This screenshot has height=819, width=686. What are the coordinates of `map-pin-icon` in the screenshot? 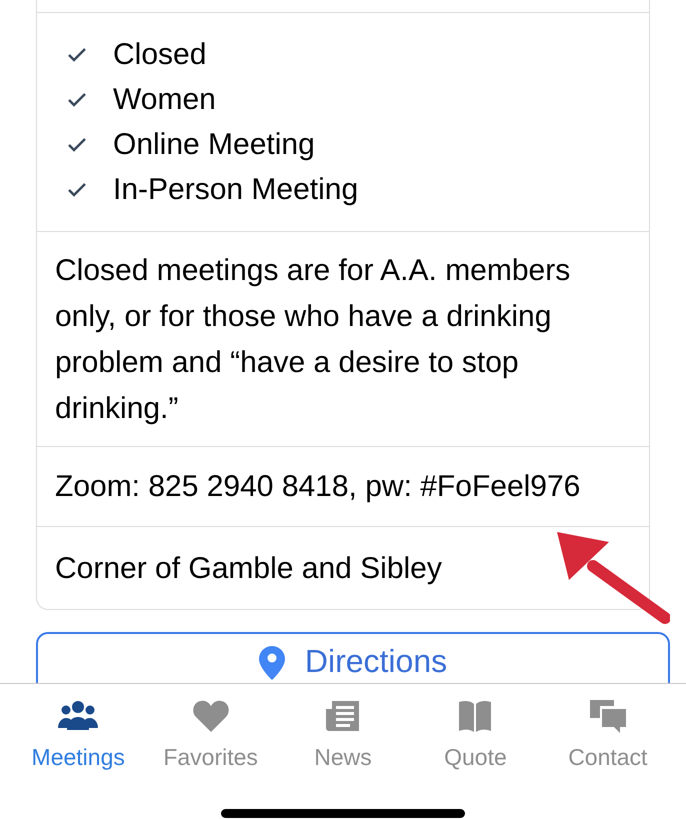 It's located at (271, 663).